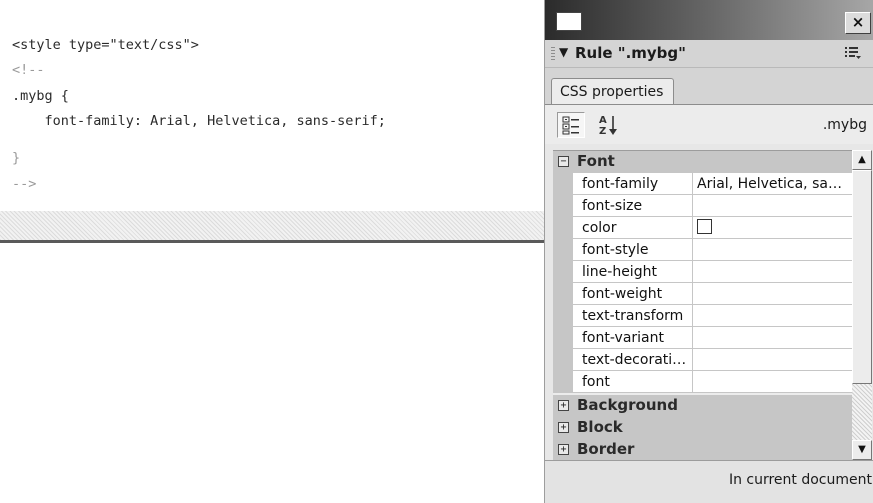 This screenshot has width=873, height=503. Describe the element at coordinates (858, 23) in the screenshot. I see `close-button: ×` at that location.